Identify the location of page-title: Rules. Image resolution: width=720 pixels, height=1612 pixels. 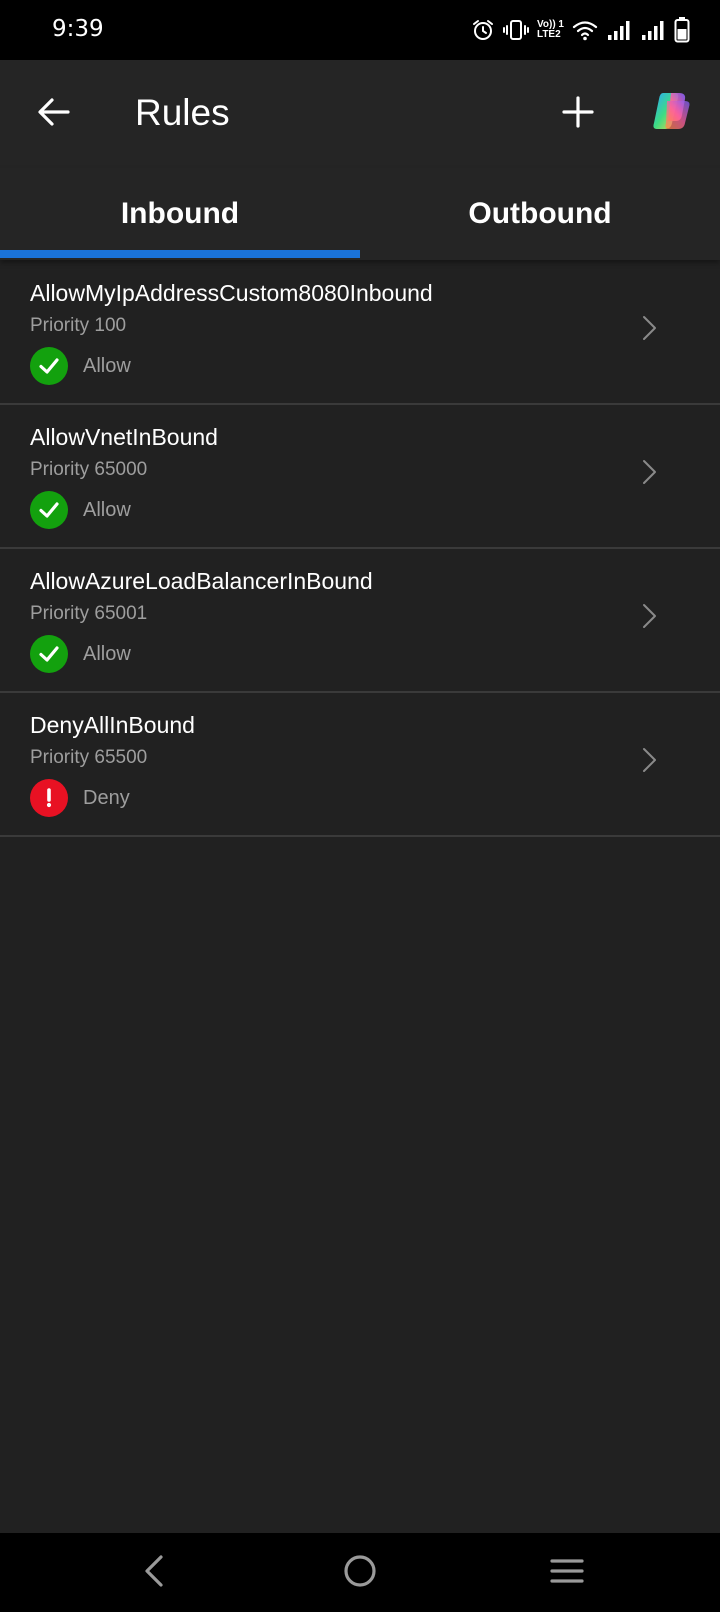
(182, 112).